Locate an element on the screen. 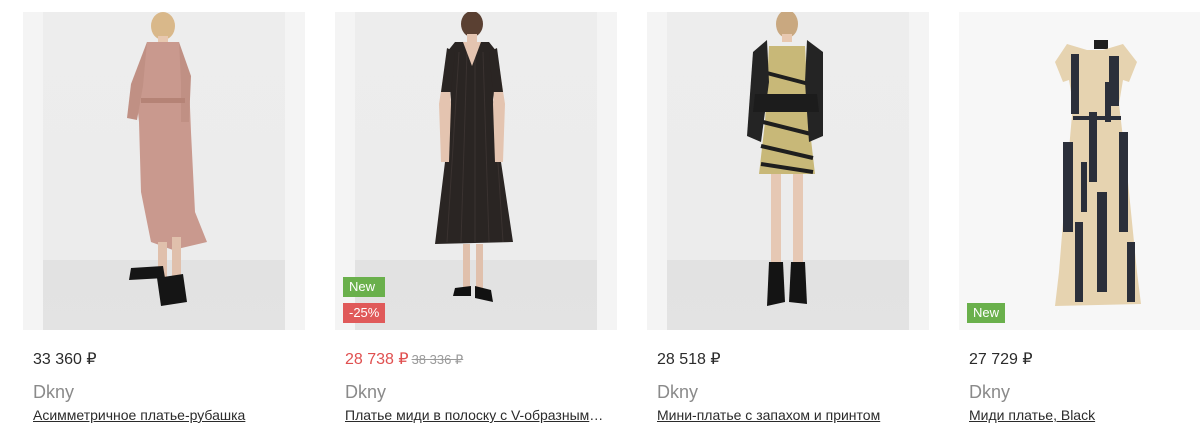 Image resolution: width=1200 pixels, height=438 pixels. price-row: 27 729 ₽ is located at coordinates (1001, 360).